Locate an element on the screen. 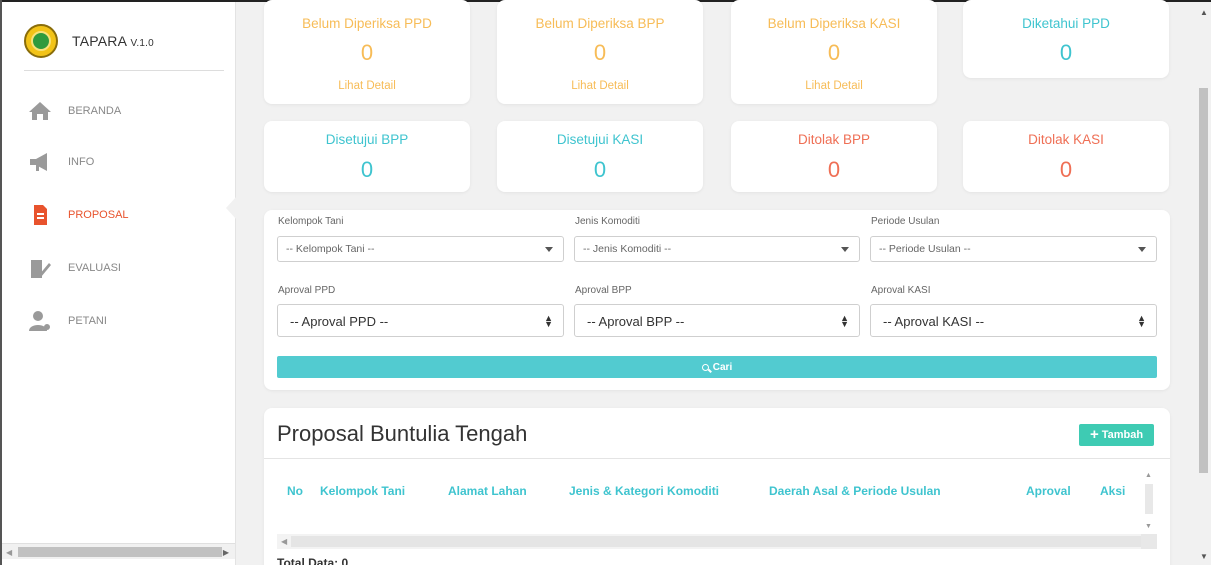 The image size is (1211, 565). plus-icon: + is located at coordinates (1094, 434).